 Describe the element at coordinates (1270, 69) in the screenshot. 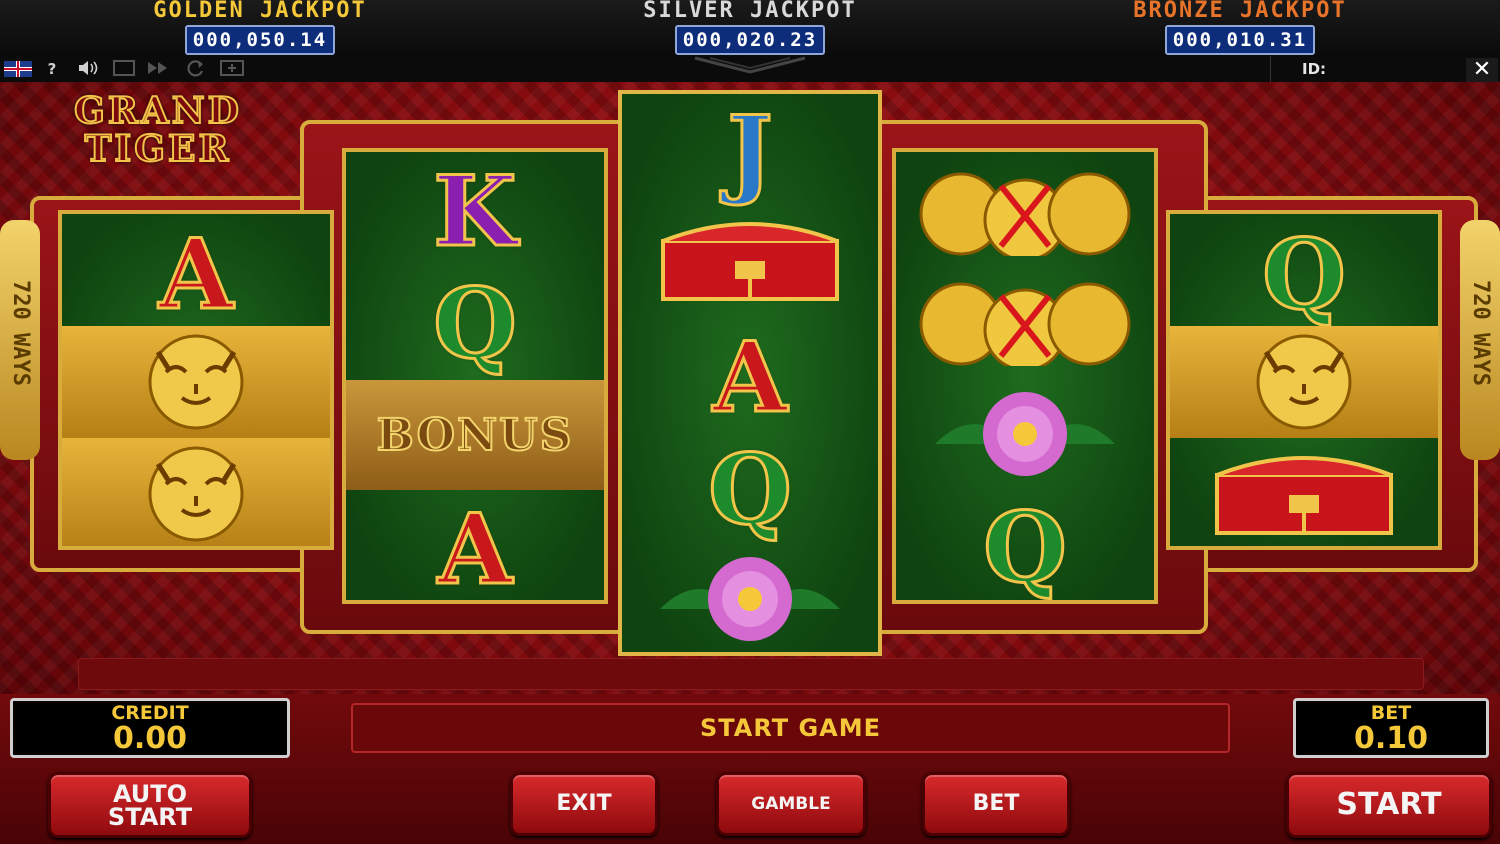

I see `toolbar-divider` at that location.